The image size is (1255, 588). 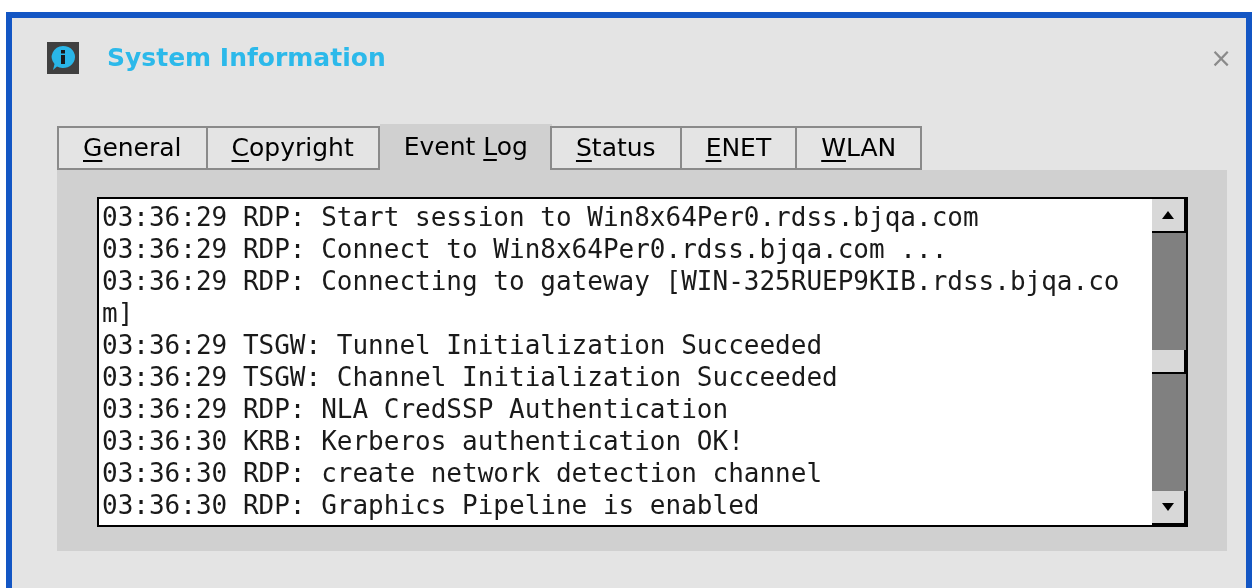 I want to click on log-line: 03:36:30 RDP: create network detection channel, so click(x=463, y=473).